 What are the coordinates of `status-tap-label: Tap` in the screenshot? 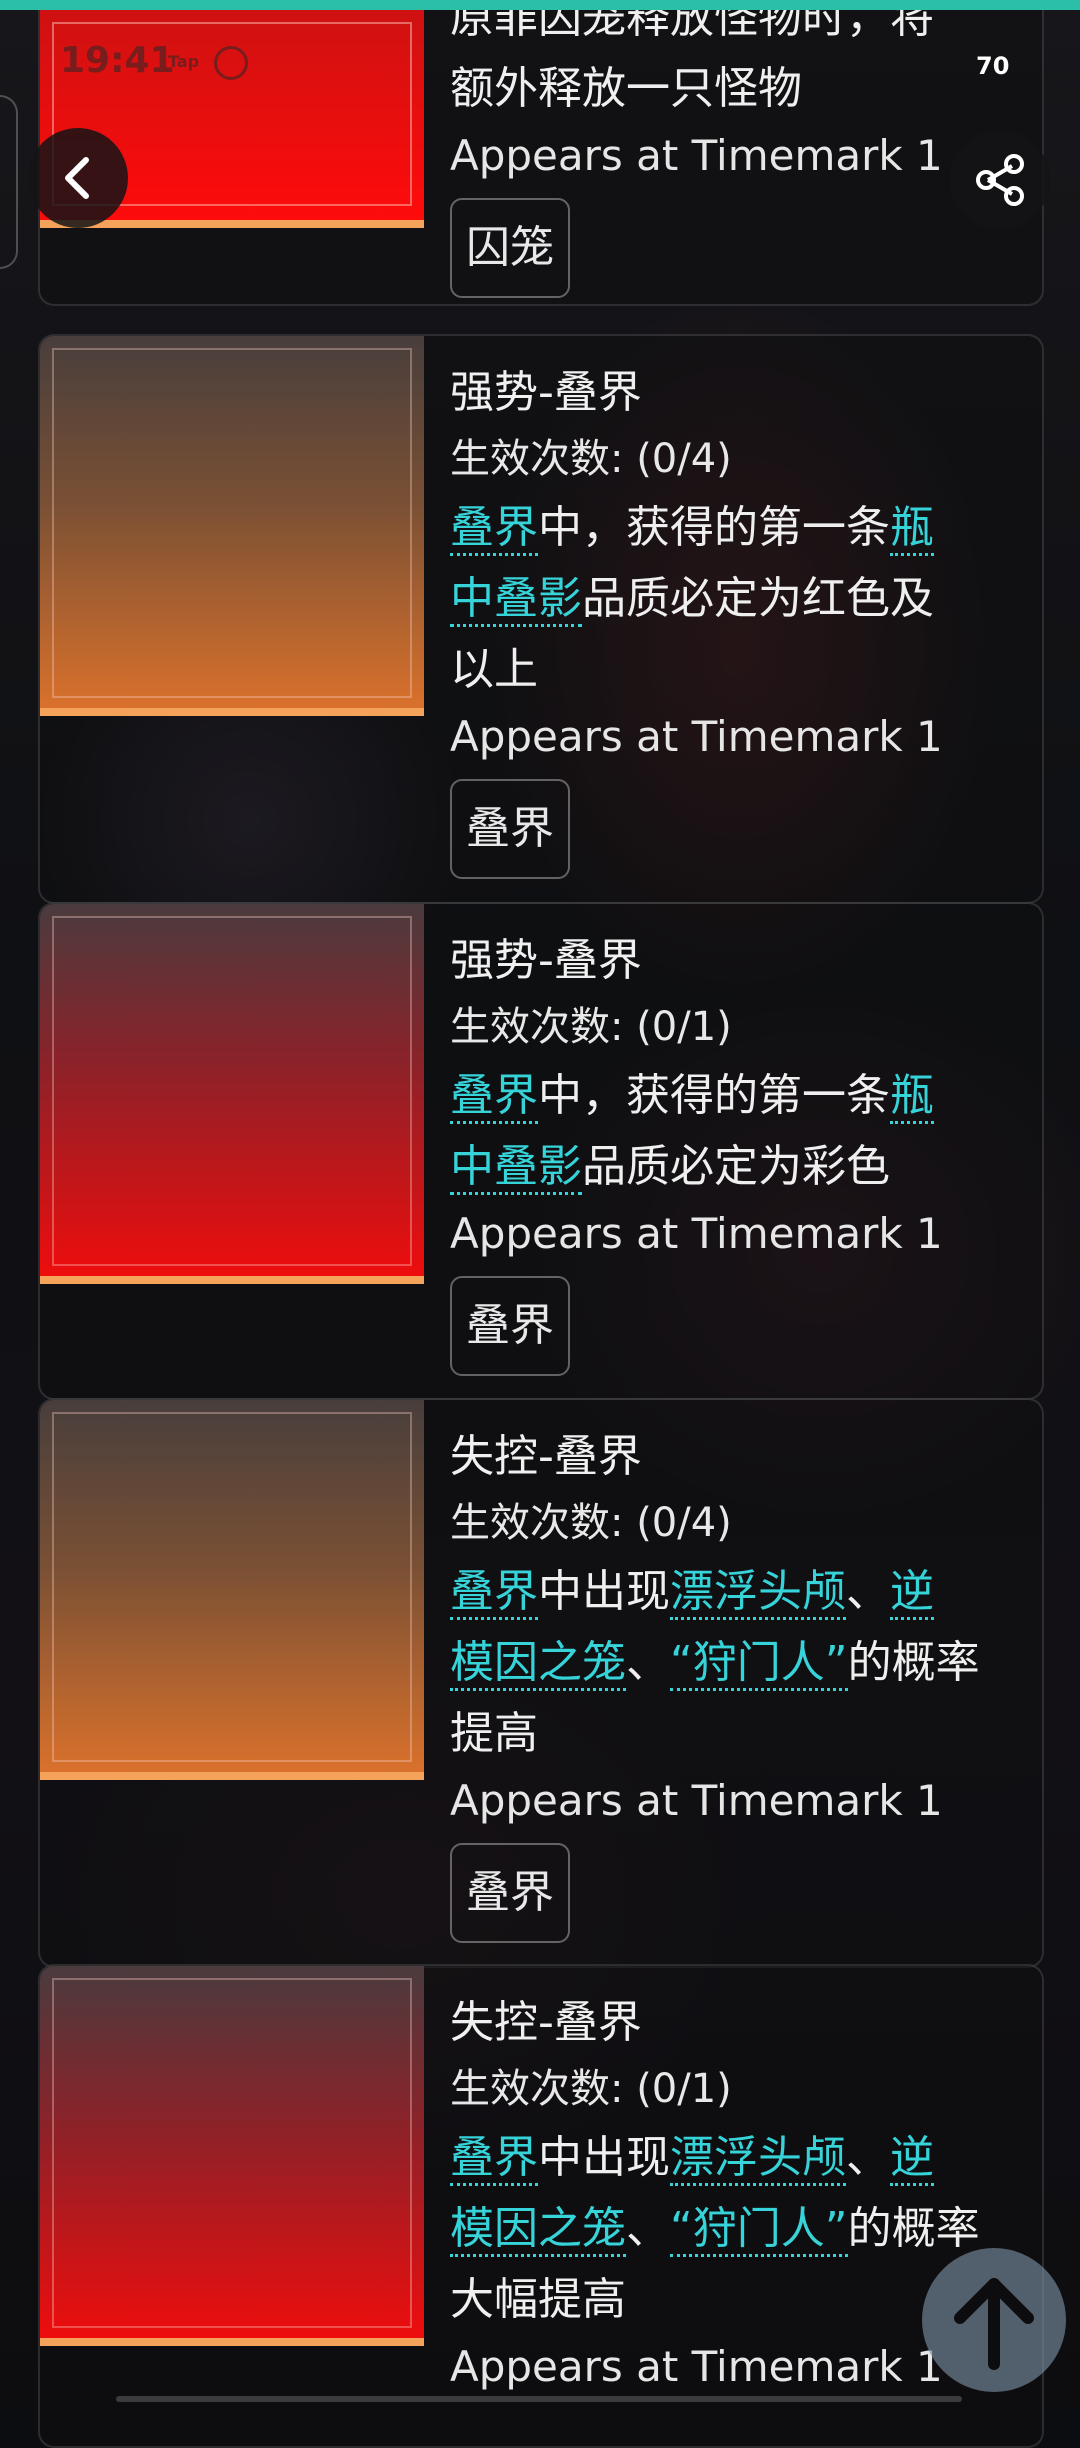 It's located at (184, 61).